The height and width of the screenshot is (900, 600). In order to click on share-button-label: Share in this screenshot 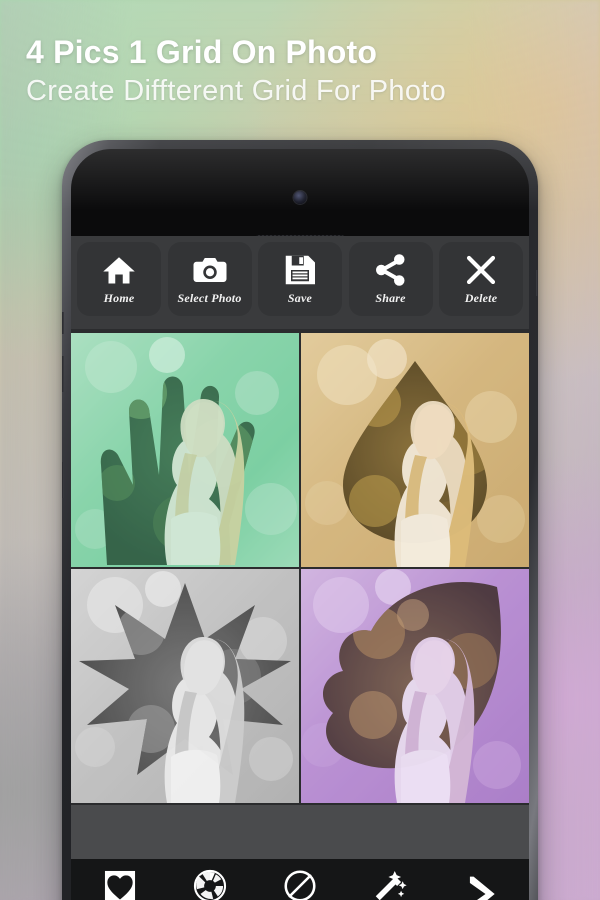, I will do `click(390, 298)`.